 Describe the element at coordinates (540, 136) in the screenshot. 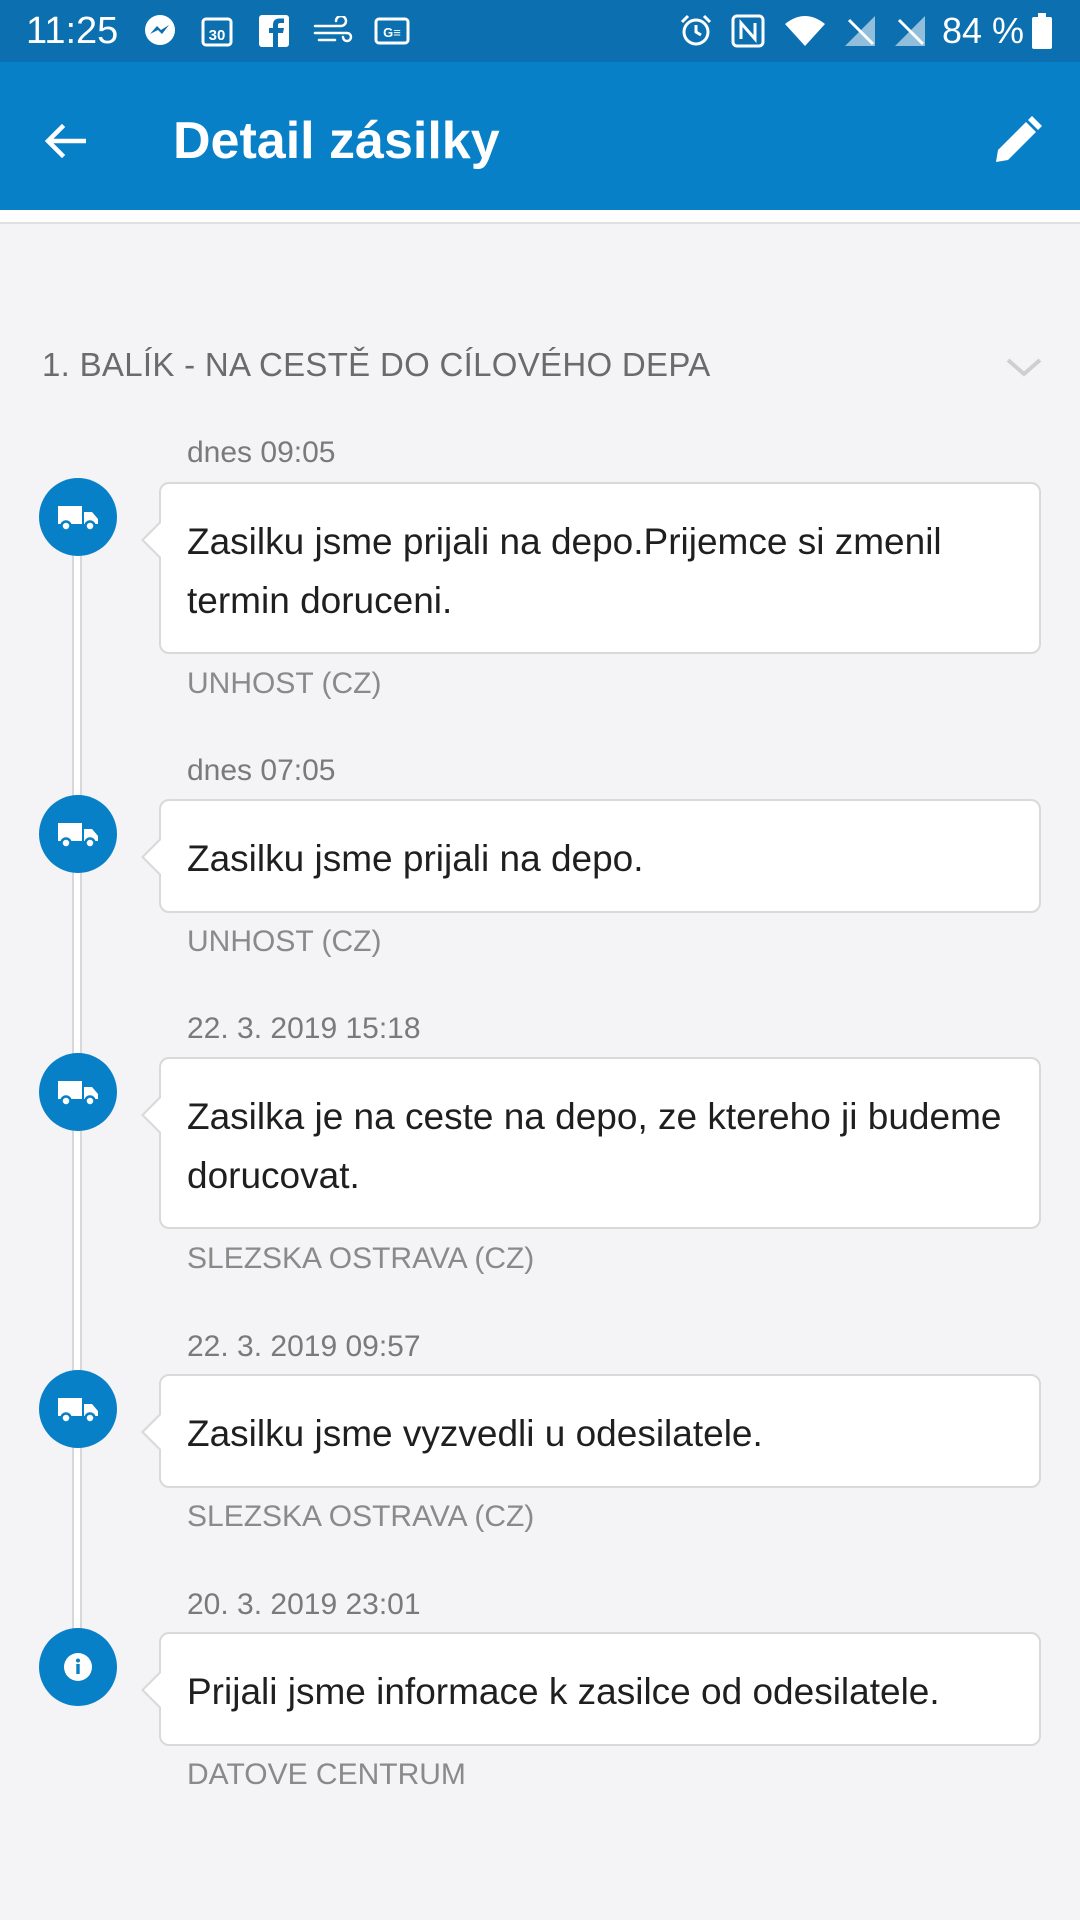

I see `app-bar: Detail zásilky` at that location.